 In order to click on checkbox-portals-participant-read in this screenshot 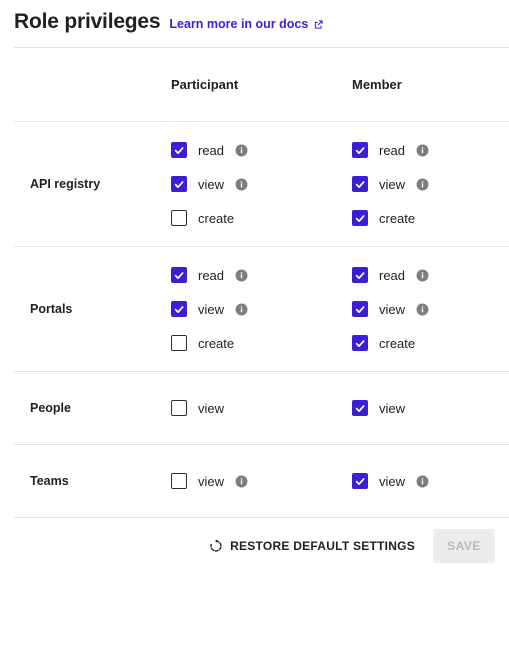, I will do `click(179, 275)`.